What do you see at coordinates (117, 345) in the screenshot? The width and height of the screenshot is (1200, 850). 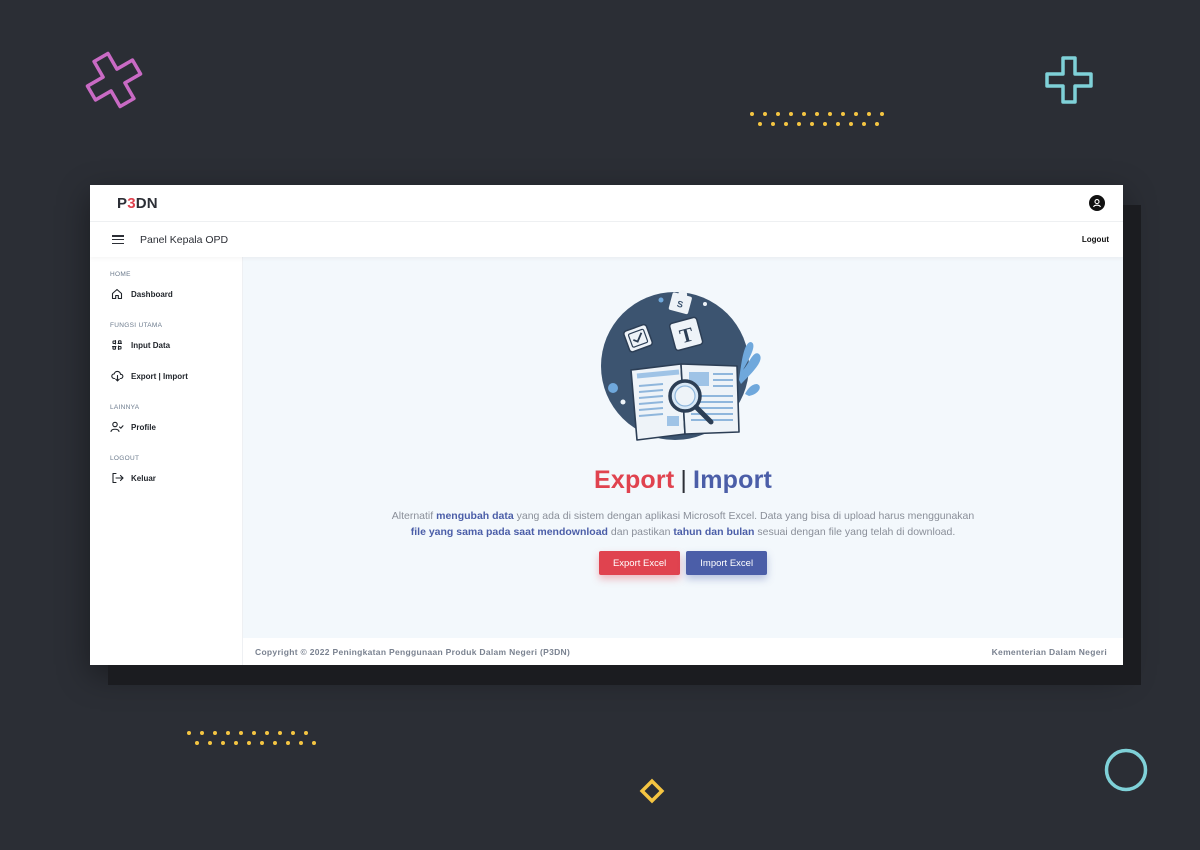 I see `grid-hash-icon` at bounding box center [117, 345].